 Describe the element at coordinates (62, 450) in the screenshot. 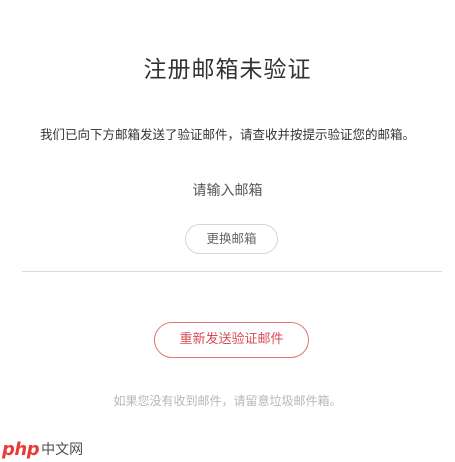

I see `watermark-site-name: 中文网` at that location.